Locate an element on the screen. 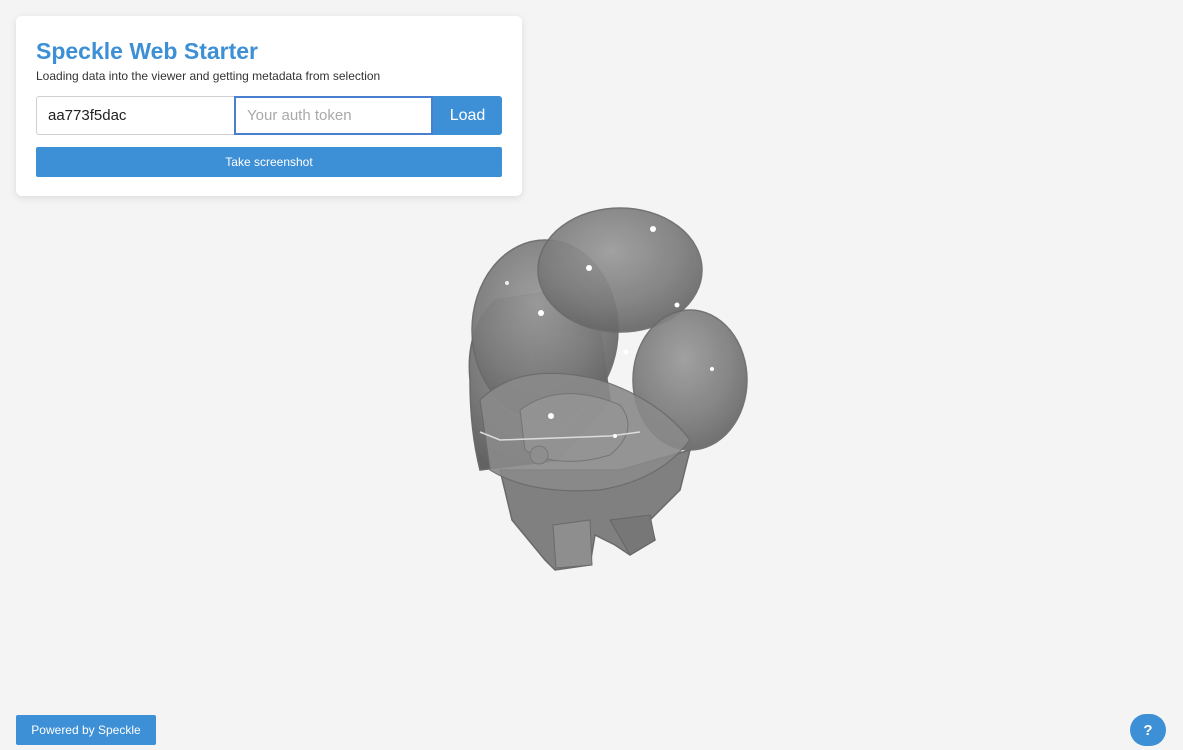 The image size is (1183, 750). stream-form: Load is located at coordinates (269, 115).